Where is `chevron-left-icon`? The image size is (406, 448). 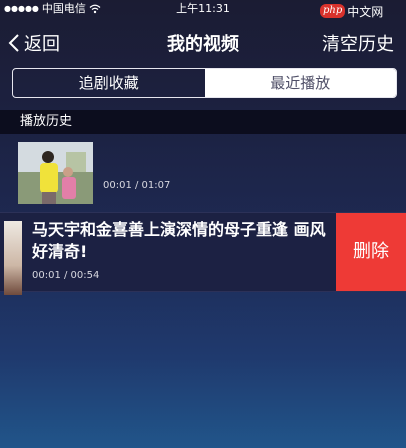
chevron-left-icon is located at coordinates (13, 43).